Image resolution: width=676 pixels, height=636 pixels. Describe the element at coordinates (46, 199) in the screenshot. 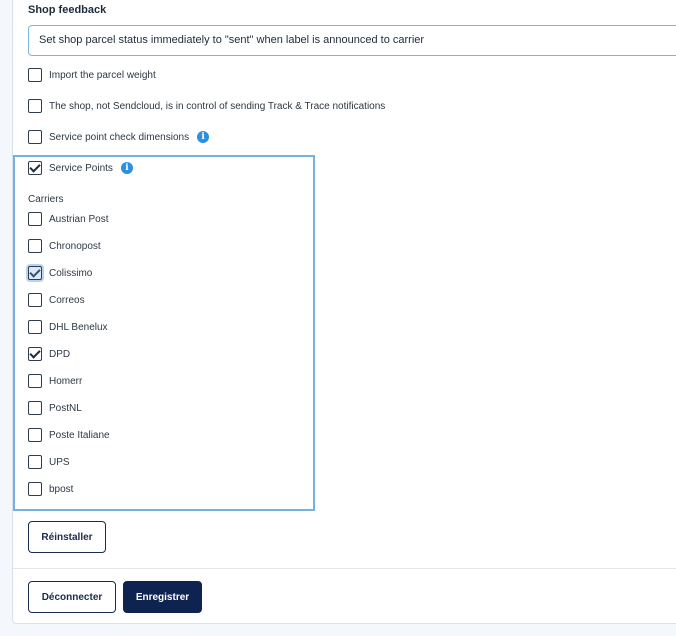

I see `carriers-heading: Carriers` at that location.